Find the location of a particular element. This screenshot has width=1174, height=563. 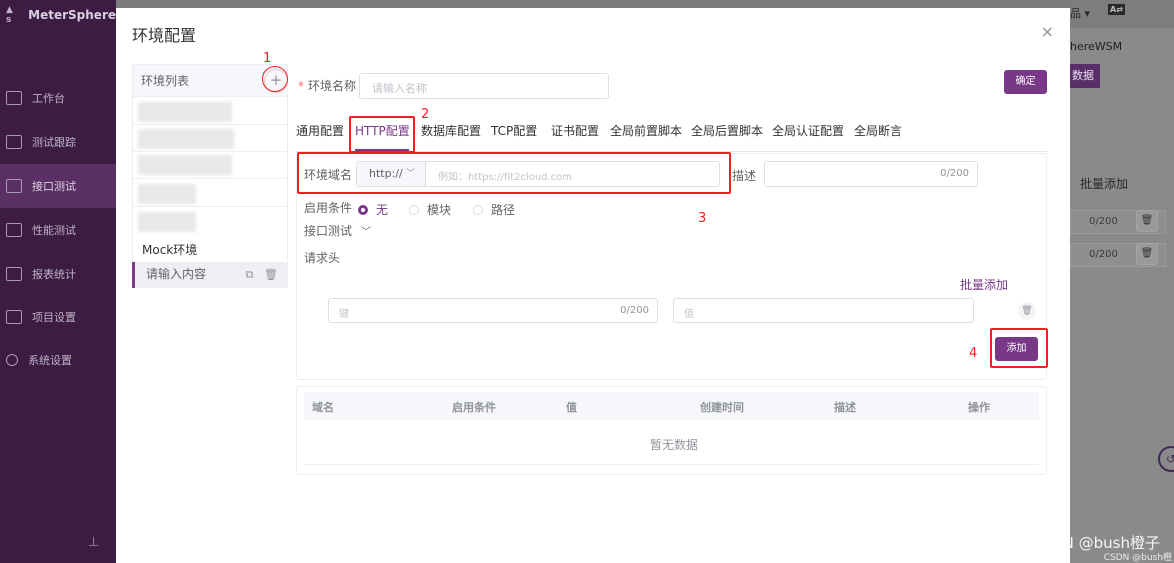

sidebar-item-workbench: 工作台 is located at coordinates (58, 98).